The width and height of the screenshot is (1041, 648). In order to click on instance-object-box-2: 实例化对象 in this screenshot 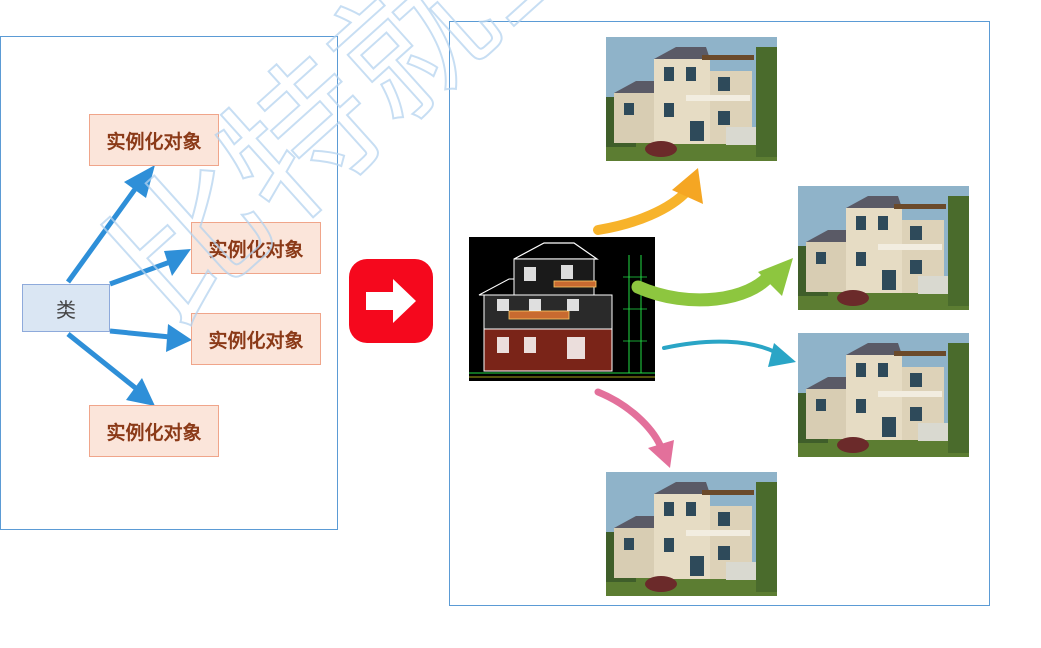, I will do `click(256, 248)`.